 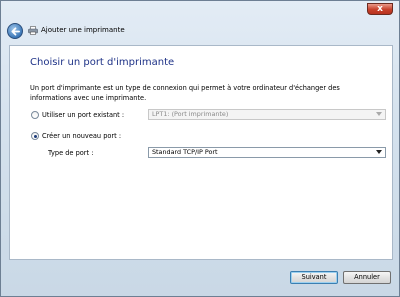 What do you see at coordinates (35, 136) in the screenshot?
I see `new-port-radio` at bounding box center [35, 136].